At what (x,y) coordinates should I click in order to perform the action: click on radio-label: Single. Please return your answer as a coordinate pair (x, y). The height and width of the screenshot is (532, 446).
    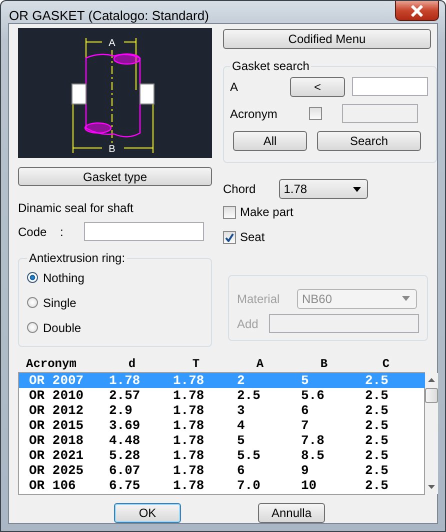
    Looking at the image, I should click on (59, 303).